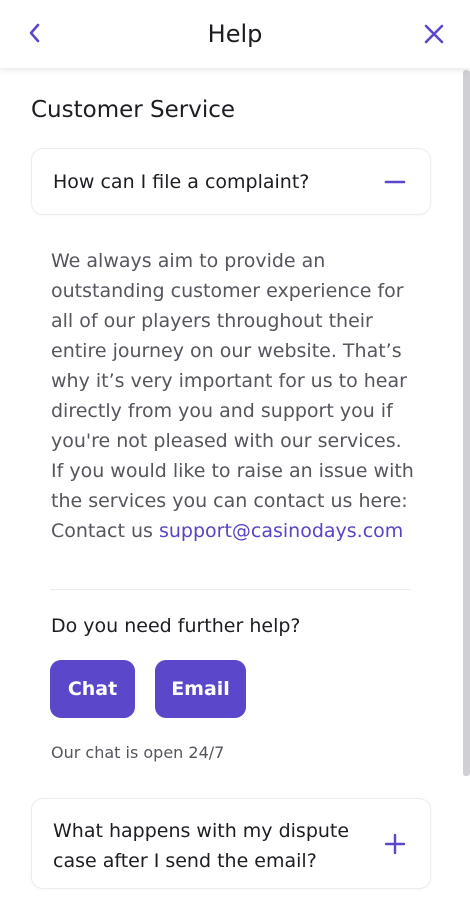  What do you see at coordinates (281, 531) in the screenshot?
I see `support-email-link: support@casinodays.com` at bounding box center [281, 531].